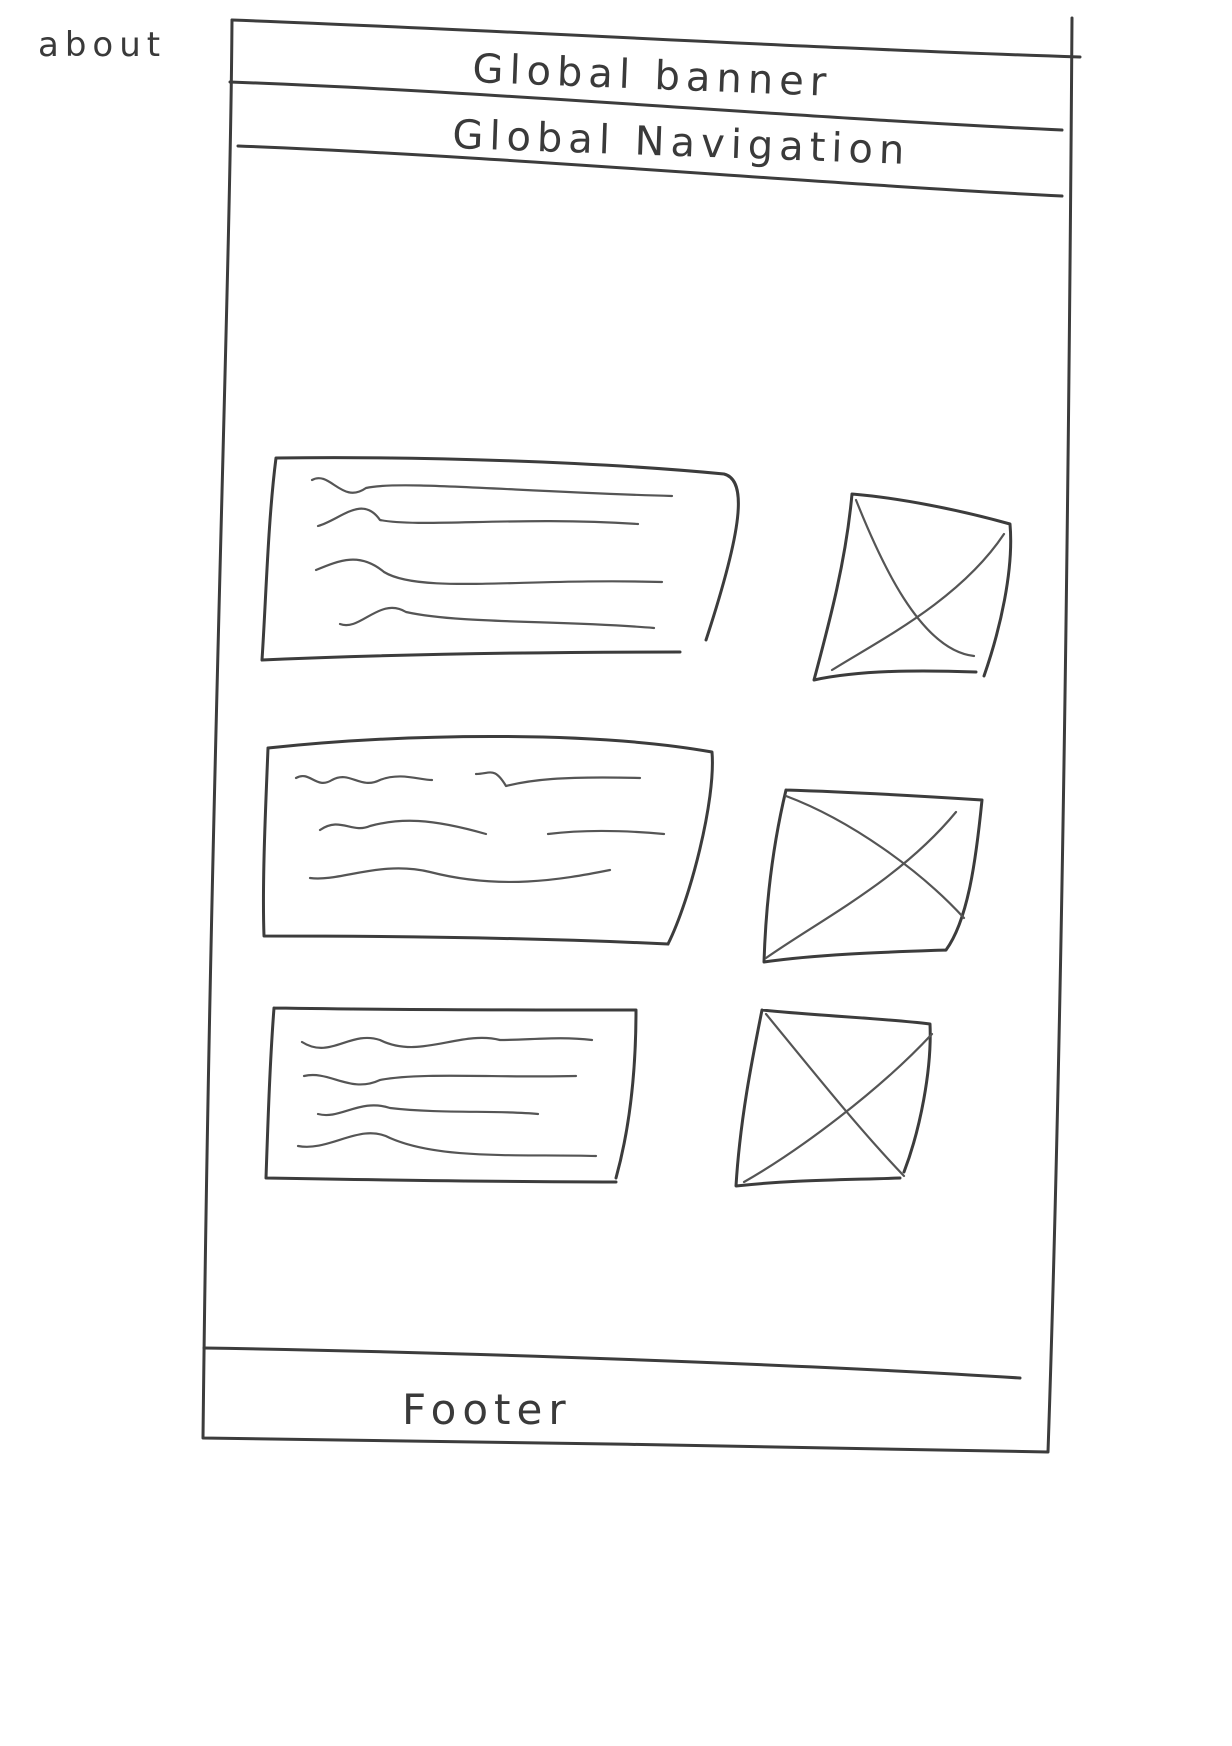  Describe the element at coordinates (102, 45) in the screenshot. I see `page-label: about` at that location.